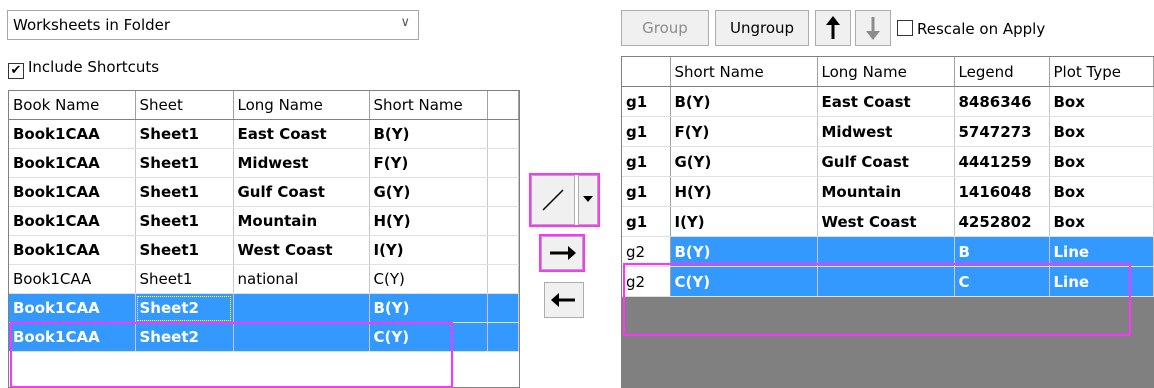 This screenshot has width=1154, height=388. I want to click on table-row: g2 B(Y) B Line, so click(888, 251).